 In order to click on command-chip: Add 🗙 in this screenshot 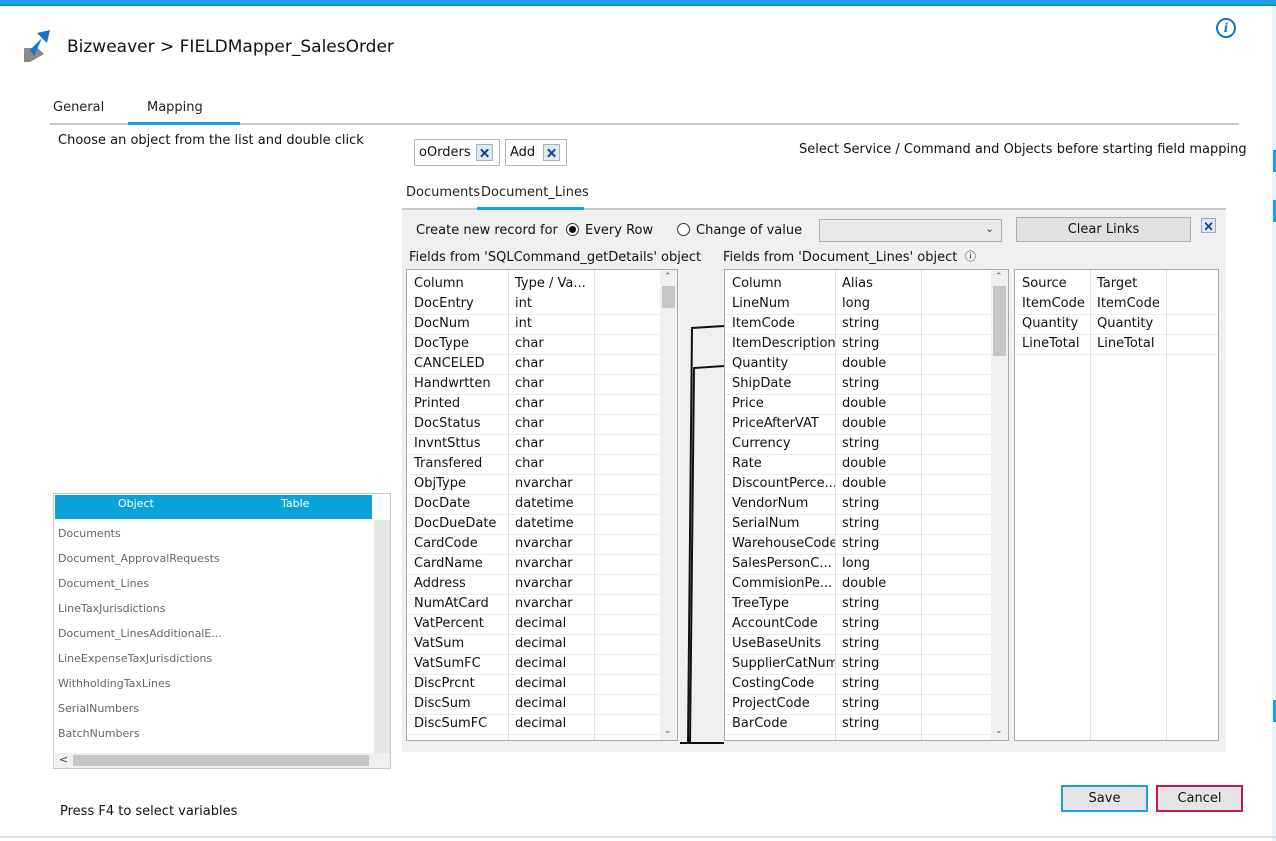, I will do `click(536, 152)`.